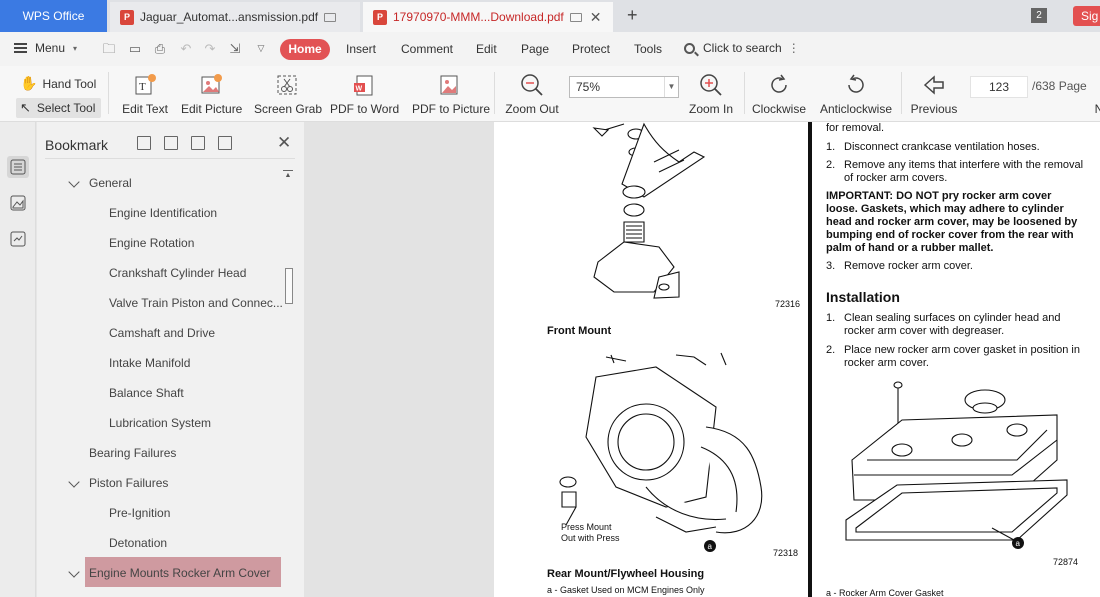 The image size is (1100, 597). I want to click on bookmark-item-bearing-failures: Bearing Failures, so click(132, 453).